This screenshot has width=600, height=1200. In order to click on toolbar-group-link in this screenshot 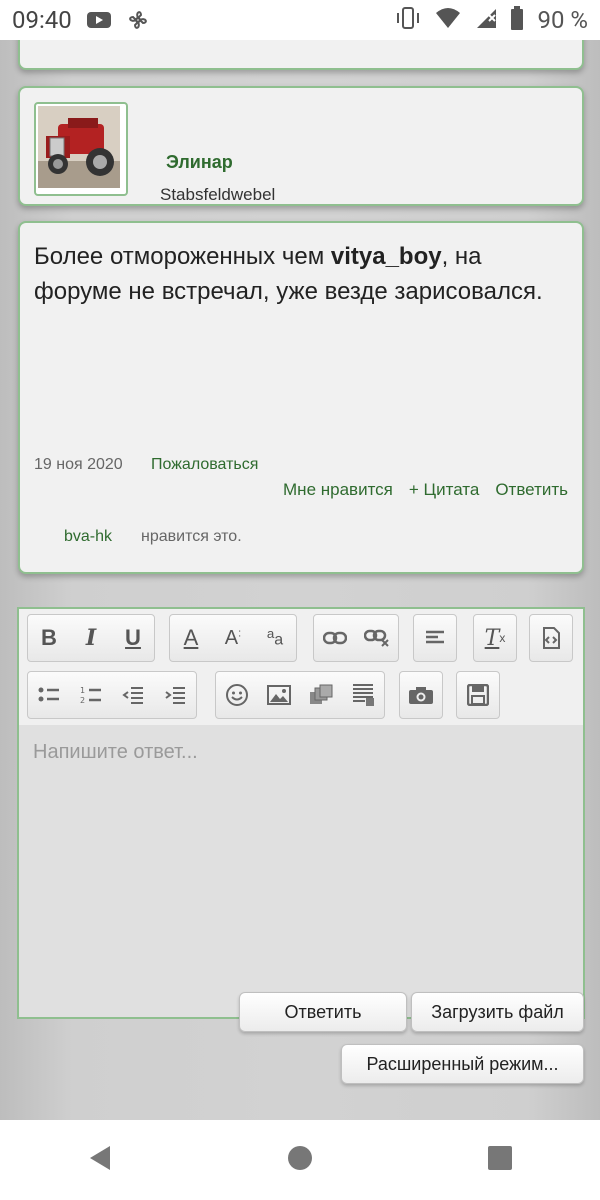, I will do `click(356, 638)`.